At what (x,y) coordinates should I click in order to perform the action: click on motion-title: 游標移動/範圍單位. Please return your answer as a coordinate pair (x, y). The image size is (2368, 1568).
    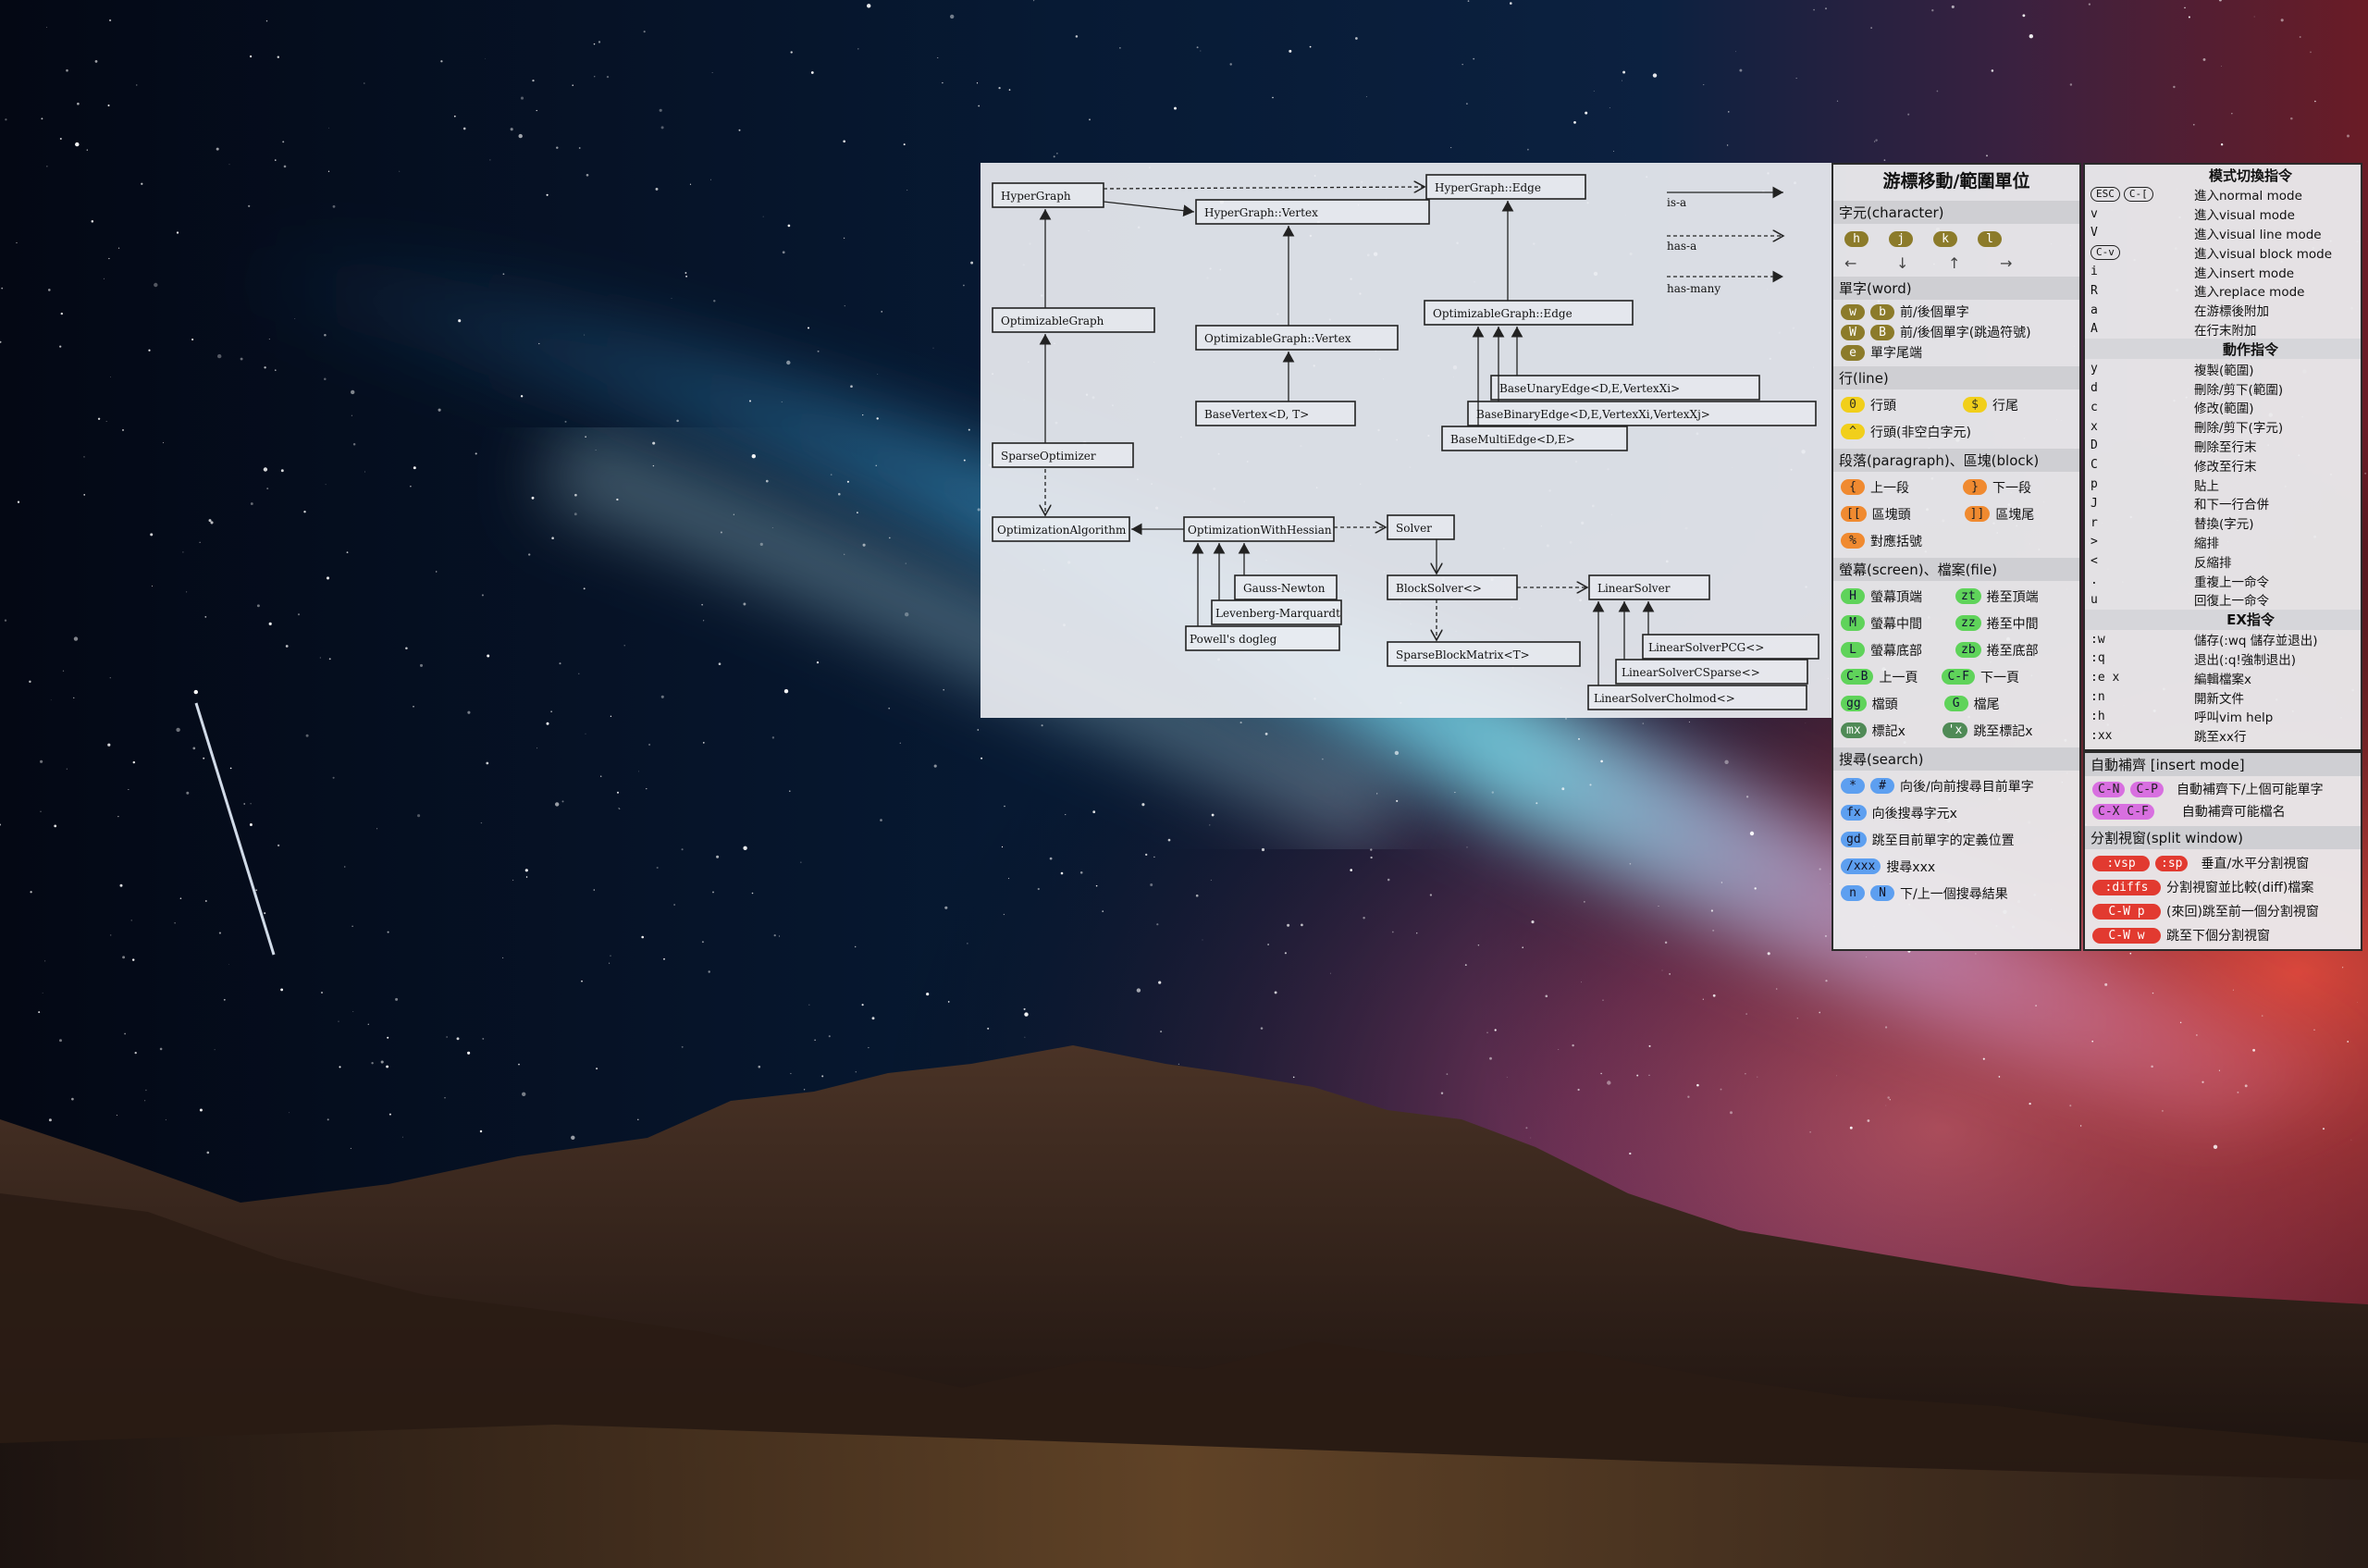
    Looking at the image, I should click on (1956, 181).